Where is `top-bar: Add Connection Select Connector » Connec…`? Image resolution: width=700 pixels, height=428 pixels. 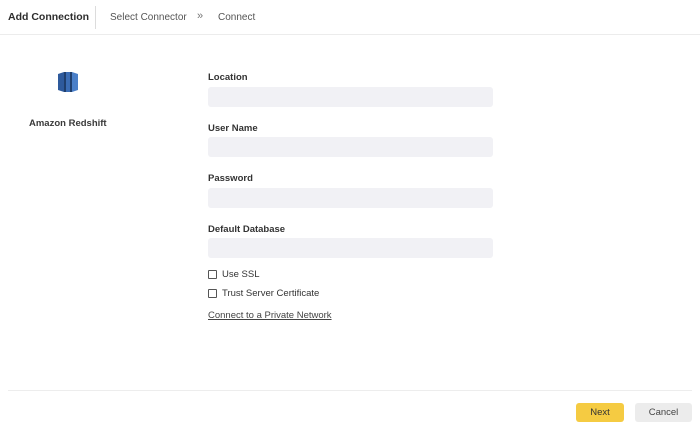 top-bar: Add Connection Select Connector » Connec… is located at coordinates (350, 17).